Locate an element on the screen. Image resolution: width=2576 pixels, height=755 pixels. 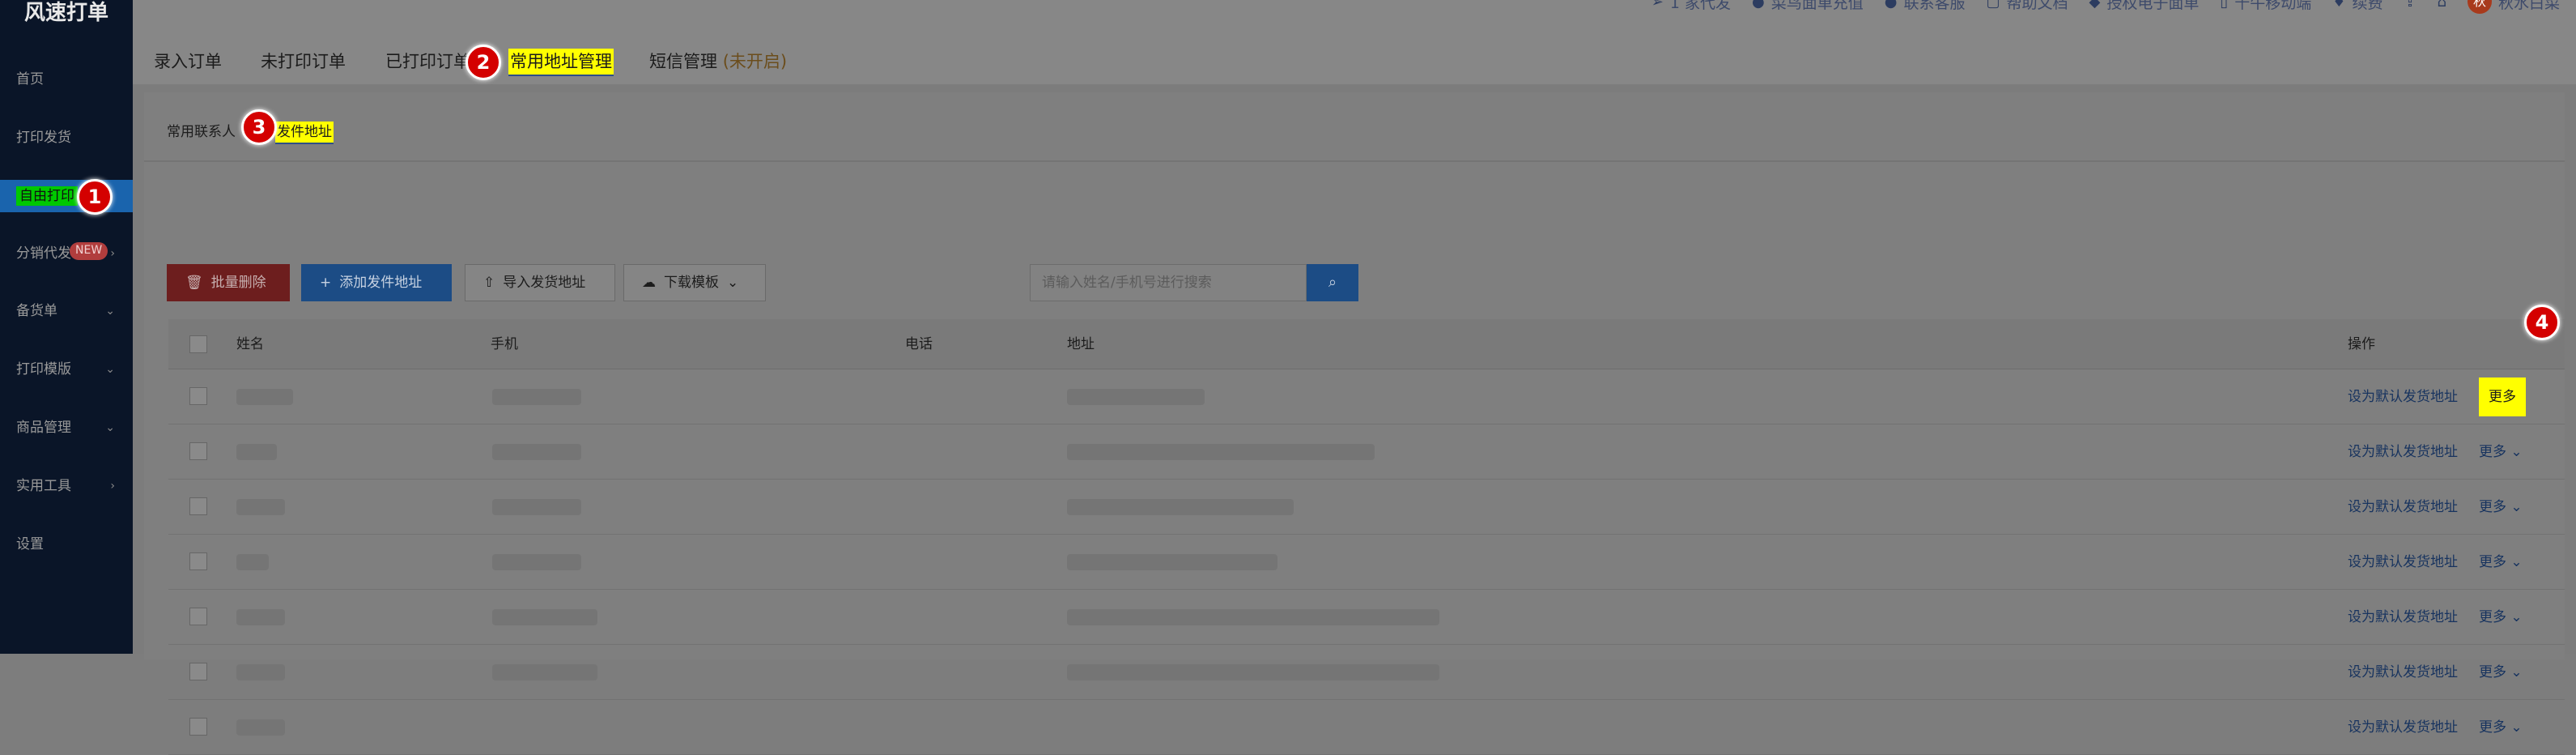
tab-address-management: 常用地址管理 is located at coordinates (561, 61).